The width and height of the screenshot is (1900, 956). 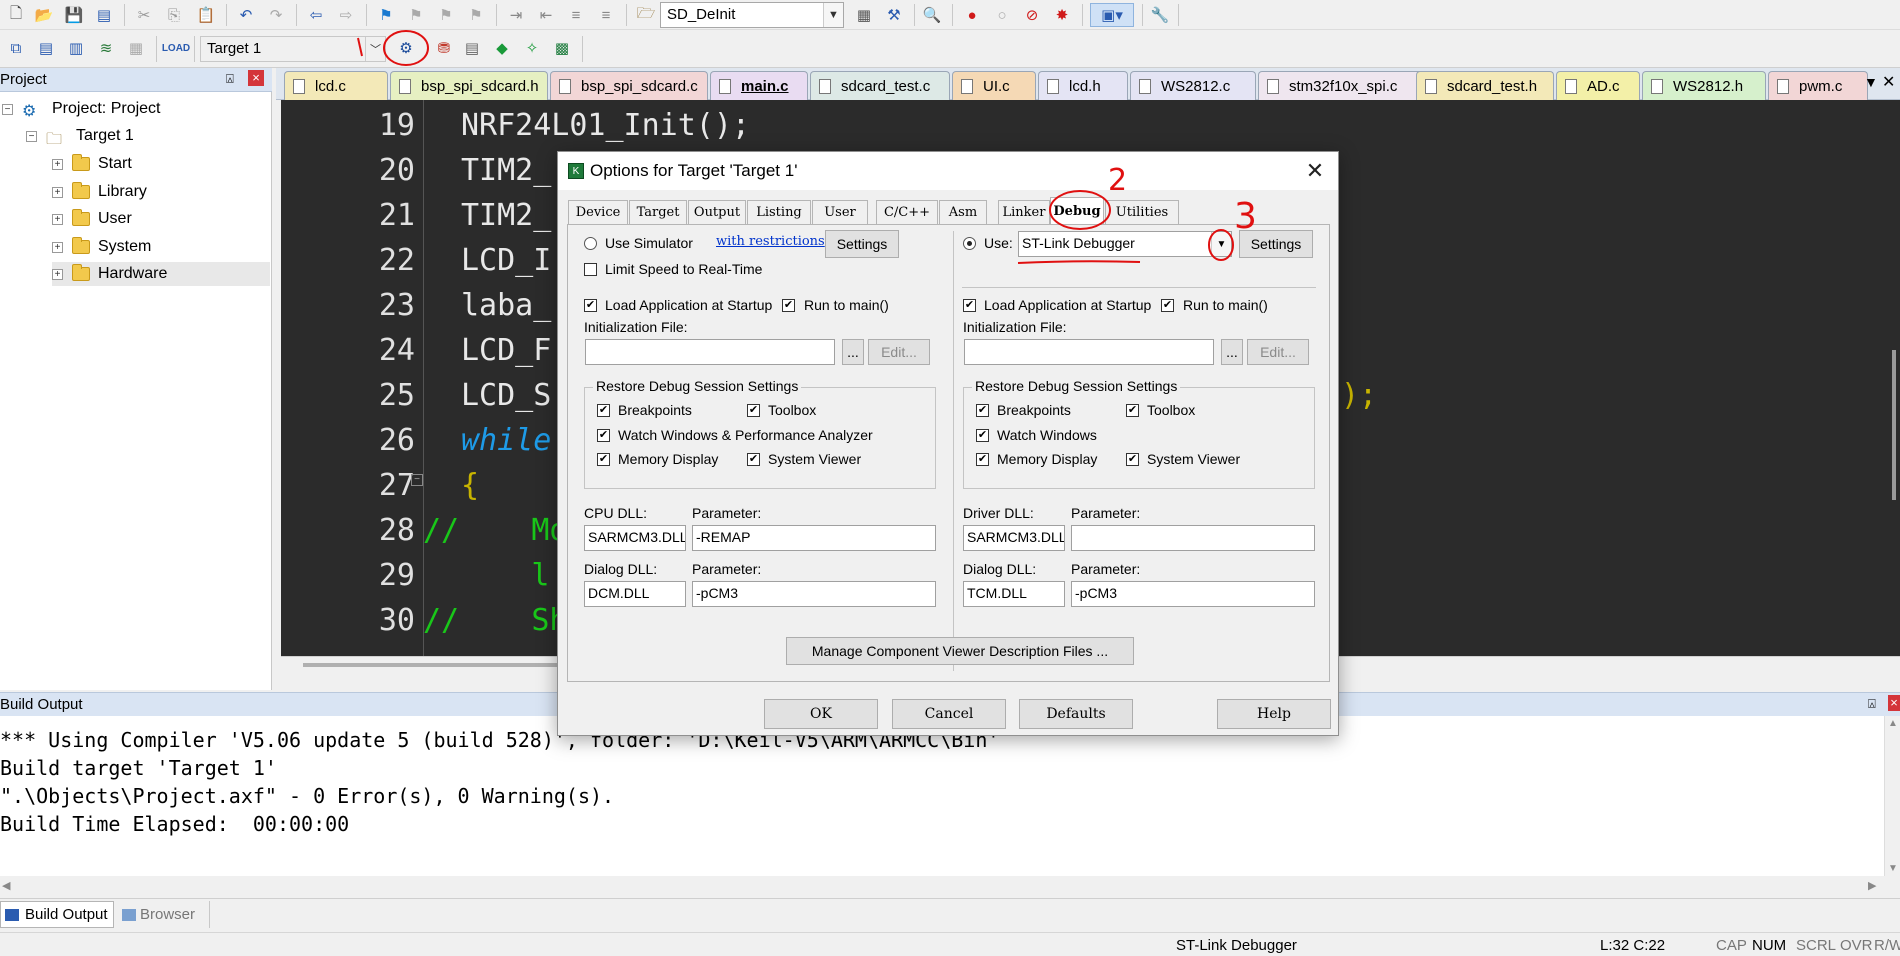 What do you see at coordinates (1871, 82) in the screenshot?
I see `tab-list-icon: ▼` at bounding box center [1871, 82].